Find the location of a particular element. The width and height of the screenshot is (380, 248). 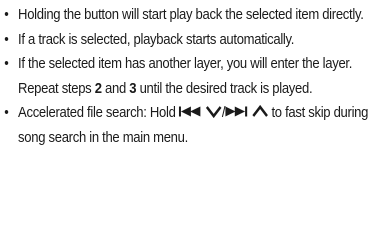

down-chevron-icon is located at coordinates (213, 111).